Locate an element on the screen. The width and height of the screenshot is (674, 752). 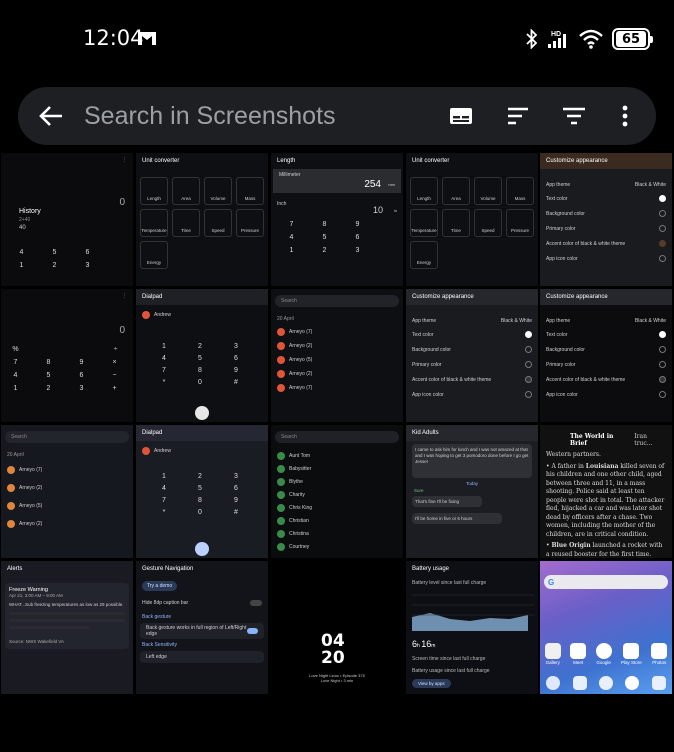
news-text: A father in is located at coordinates (568, 466).